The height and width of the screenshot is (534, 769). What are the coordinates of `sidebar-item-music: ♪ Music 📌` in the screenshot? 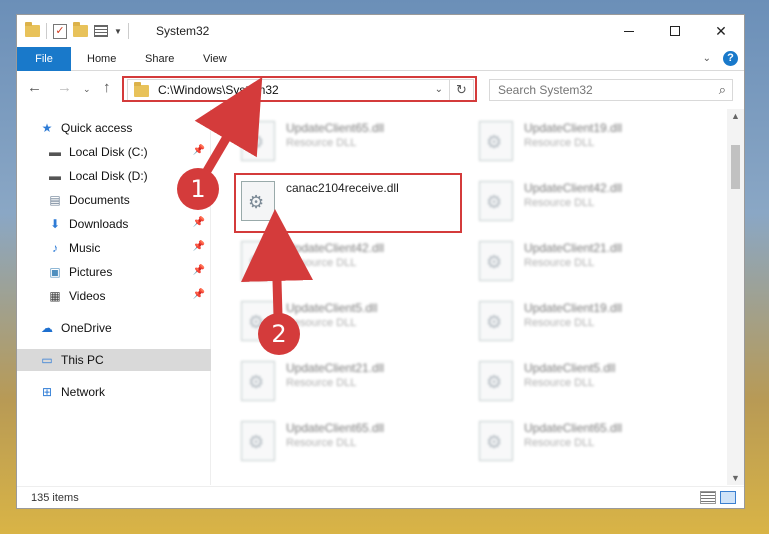 It's located at (114, 248).